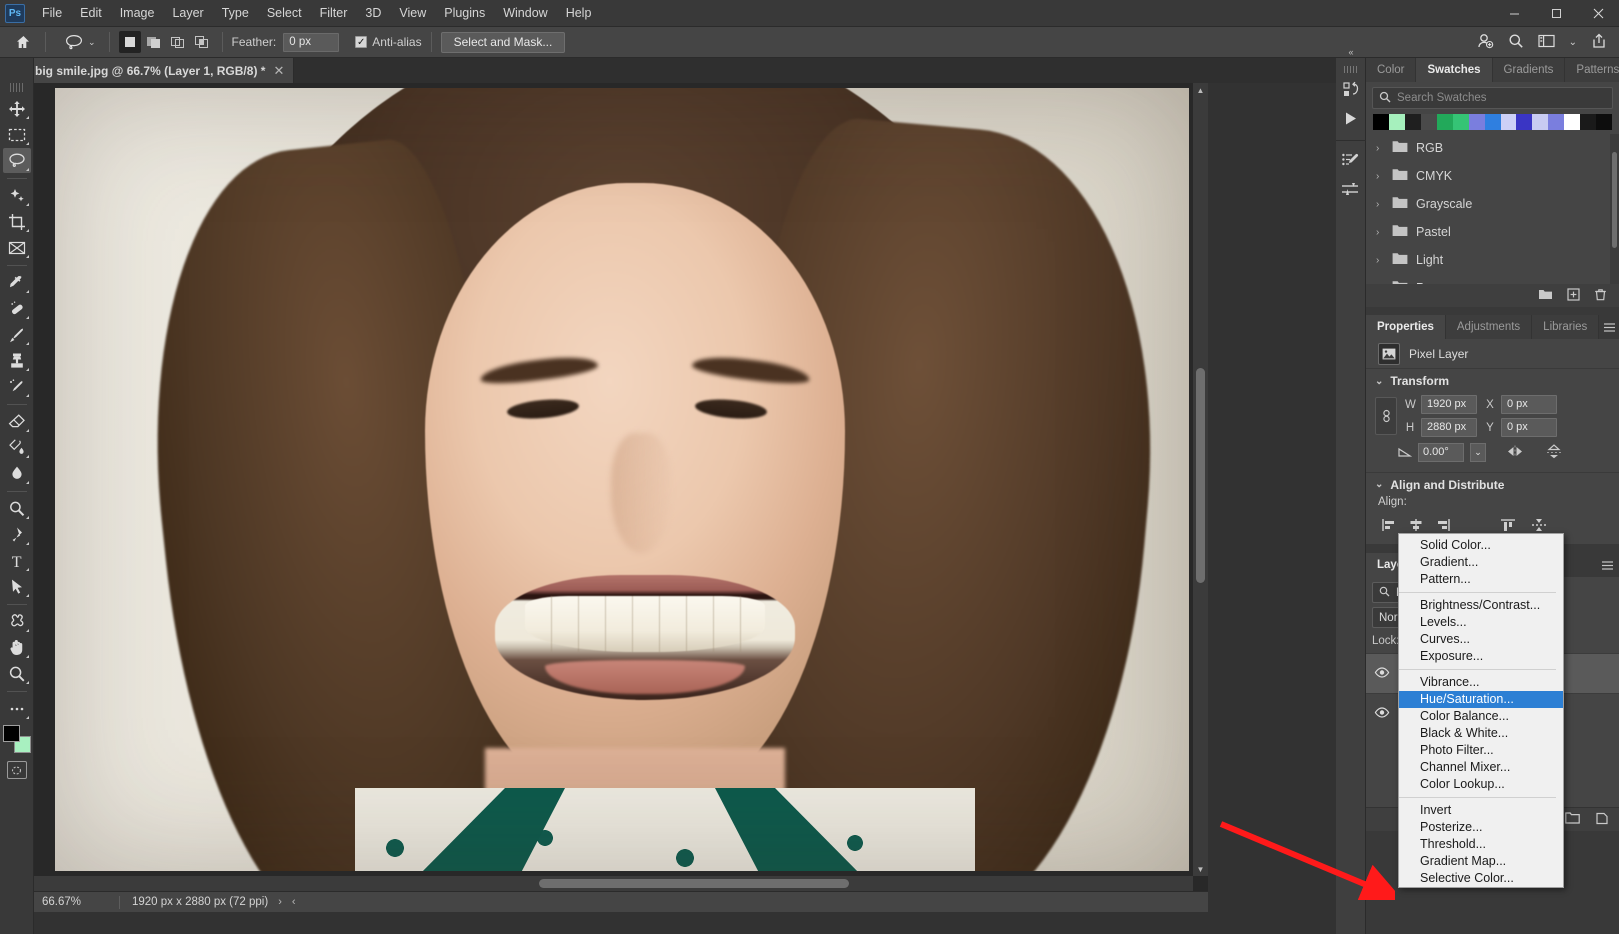  What do you see at coordinates (1556, 13) in the screenshot?
I see `maximize-button` at bounding box center [1556, 13].